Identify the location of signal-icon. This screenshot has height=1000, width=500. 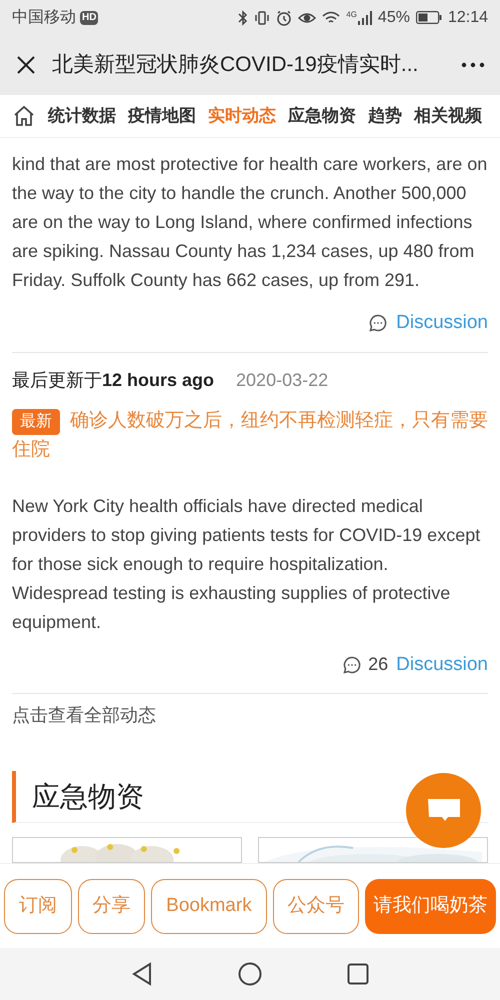
(365, 17).